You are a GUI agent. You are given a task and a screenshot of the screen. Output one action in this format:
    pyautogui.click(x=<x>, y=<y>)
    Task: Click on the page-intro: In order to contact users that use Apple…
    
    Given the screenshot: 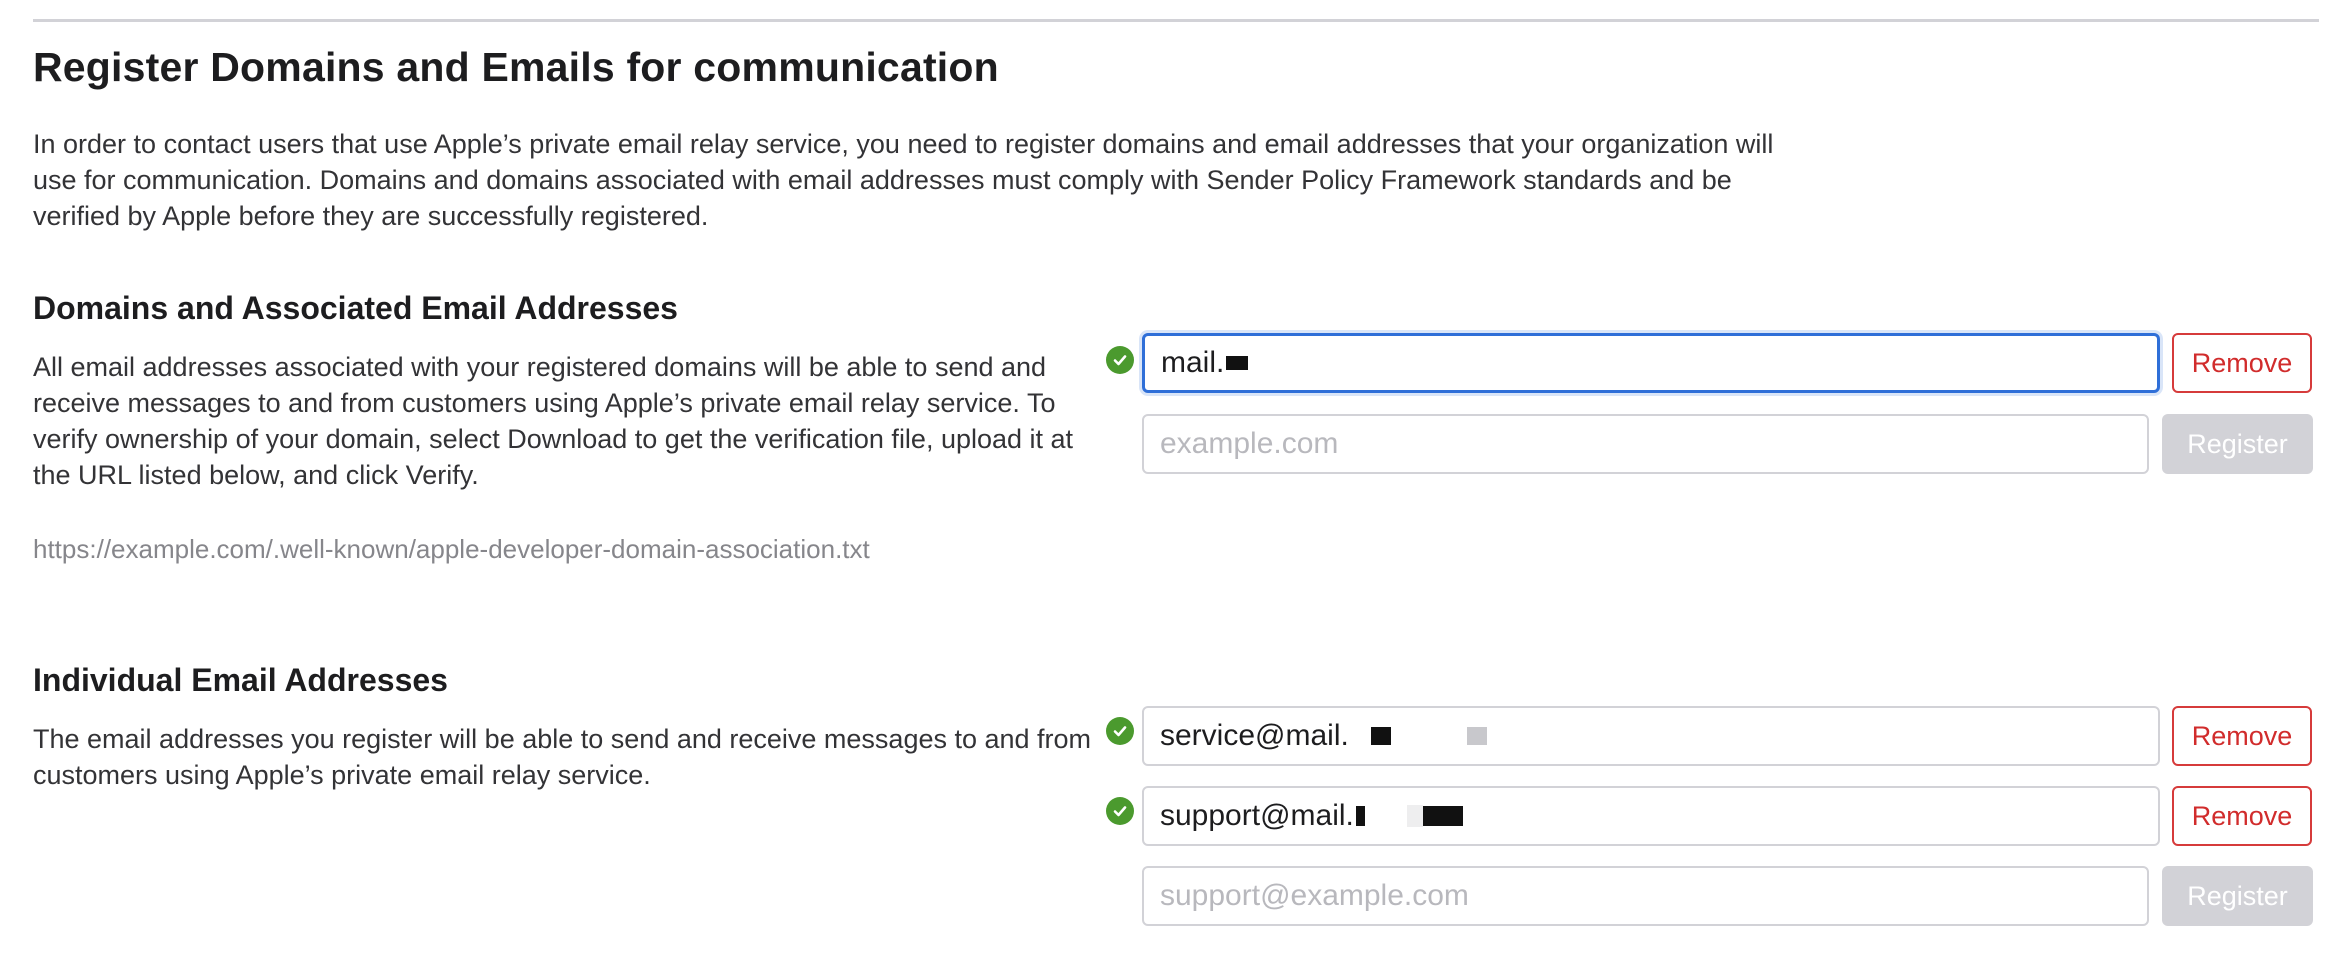 What is the action you would take?
    pyautogui.click(x=903, y=180)
    